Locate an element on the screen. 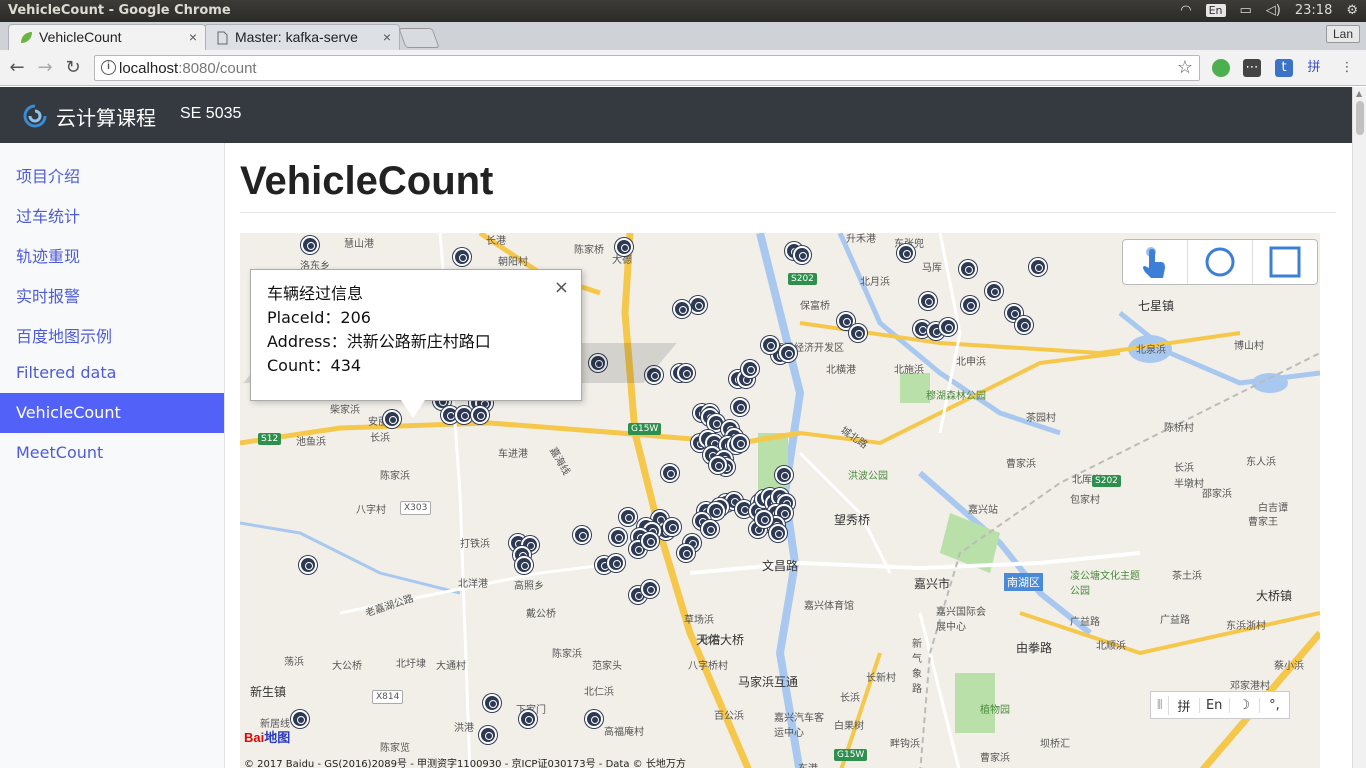 The width and height of the screenshot is (1366, 768). brand-title: 云计算课程 is located at coordinates (106, 116).